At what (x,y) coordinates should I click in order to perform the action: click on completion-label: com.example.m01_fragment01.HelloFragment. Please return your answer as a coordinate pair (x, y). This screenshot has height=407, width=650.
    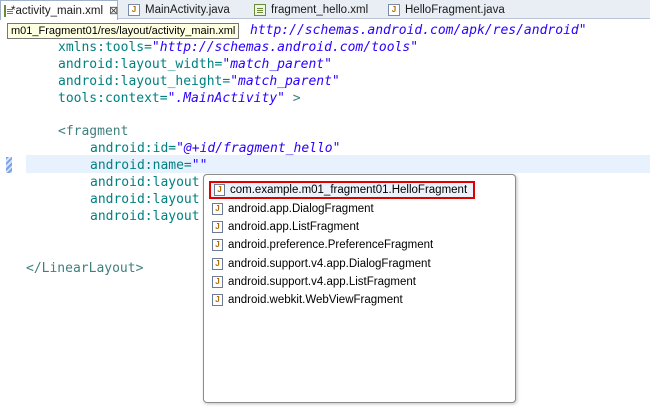
    Looking at the image, I should click on (349, 190).